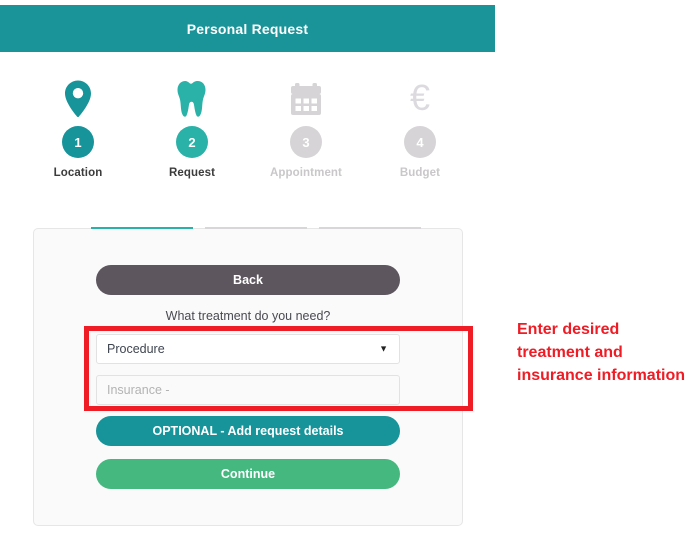 The image size is (700, 533). I want to click on step-number-3: 3, so click(306, 142).